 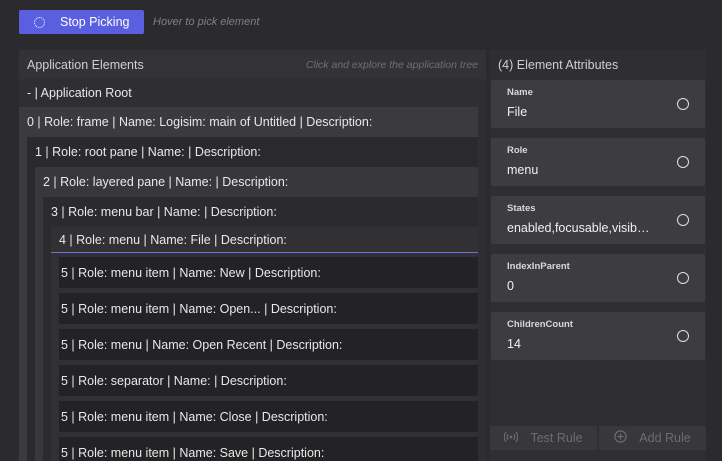 I want to click on panel-hint: Click and explore the application tree, so click(x=391, y=64).